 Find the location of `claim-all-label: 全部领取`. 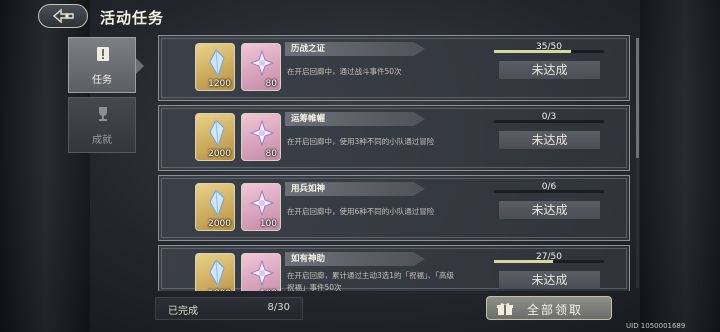

claim-all-label: 全部领取 is located at coordinates (555, 310).